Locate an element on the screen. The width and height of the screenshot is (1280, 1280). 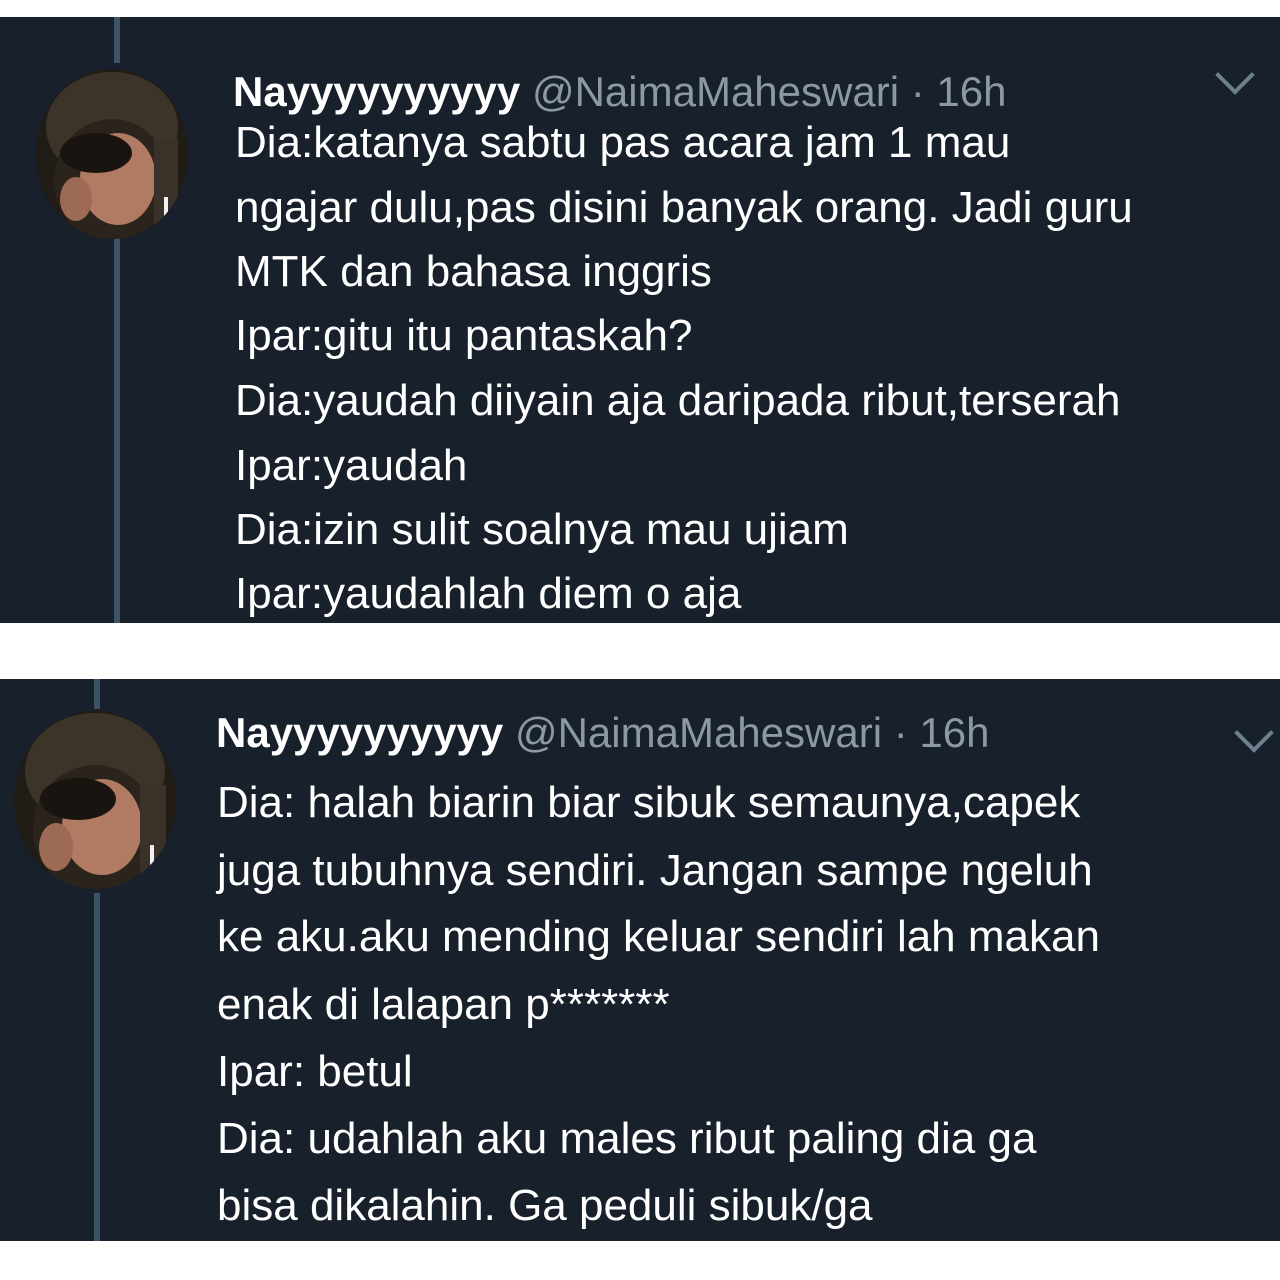
tweet-line: enak di lalapan p******* is located at coordinates (443, 1004).